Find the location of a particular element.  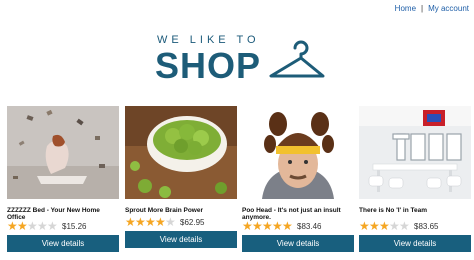

product-rating: ★ ★ ★ ★ ★ $83.65 is located at coordinates (415, 226).